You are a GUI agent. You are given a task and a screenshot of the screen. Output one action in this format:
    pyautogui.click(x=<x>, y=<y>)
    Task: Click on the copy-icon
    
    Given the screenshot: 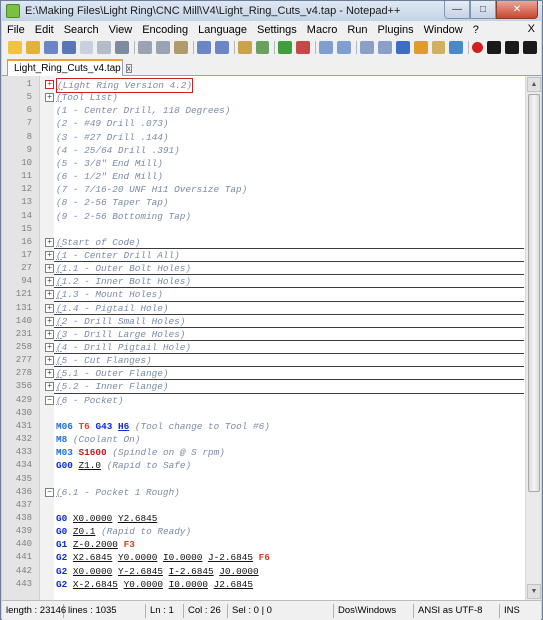 What is the action you would take?
    pyautogui.click(x=163, y=47)
    